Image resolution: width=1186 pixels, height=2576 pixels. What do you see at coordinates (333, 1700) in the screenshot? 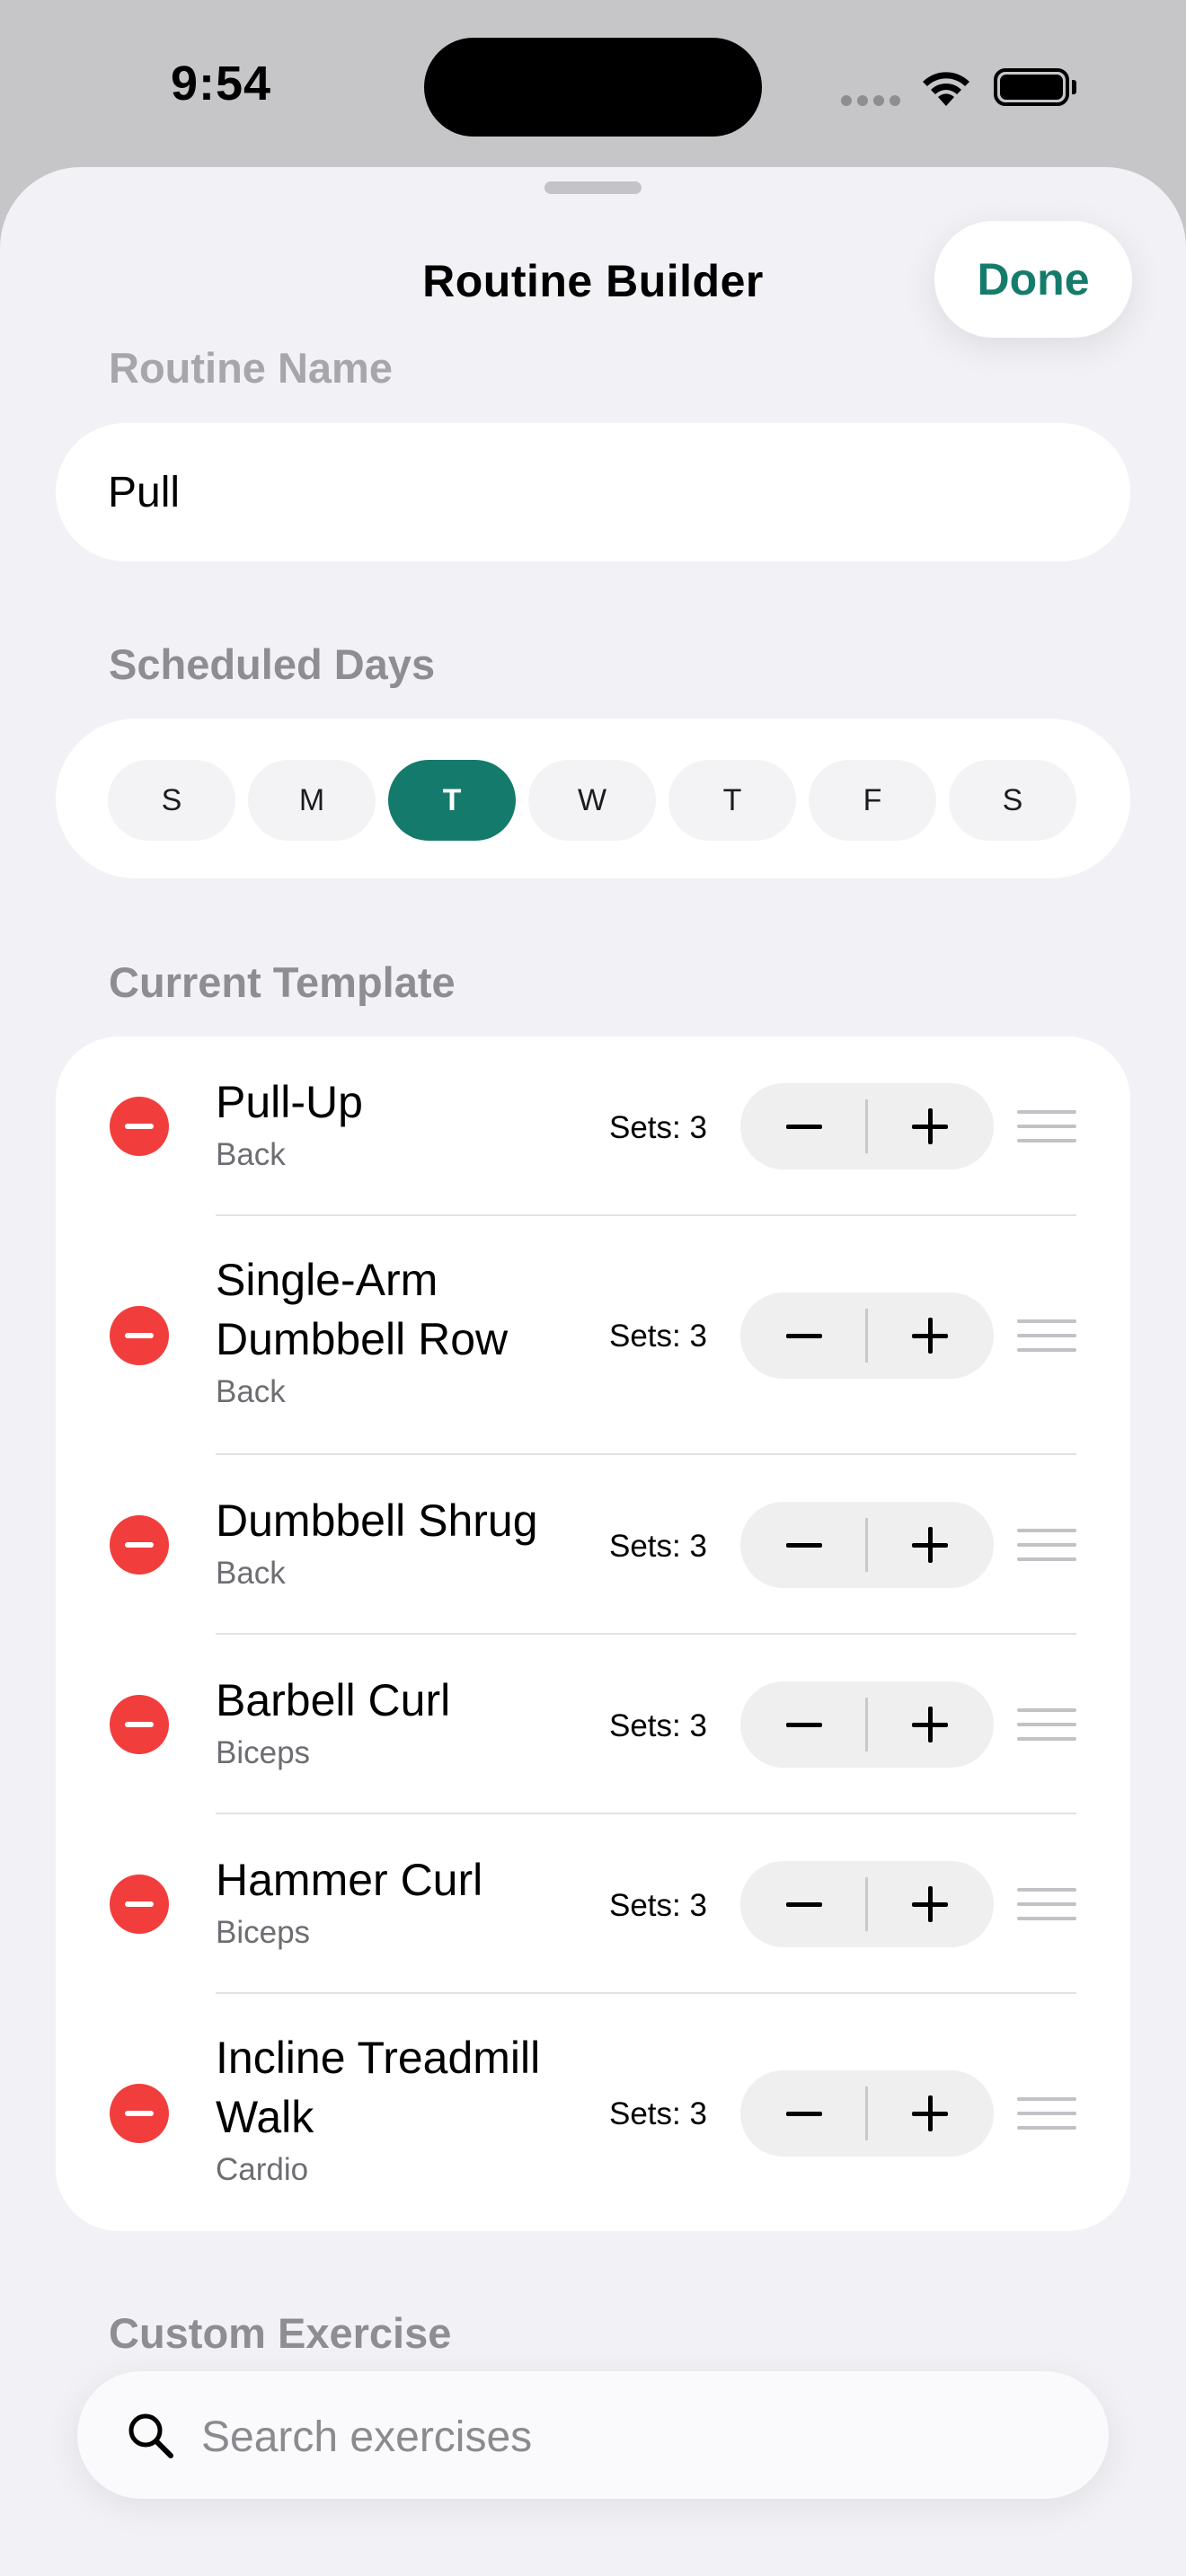
I see `exercise-name: Barbell Curl` at bounding box center [333, 1700].